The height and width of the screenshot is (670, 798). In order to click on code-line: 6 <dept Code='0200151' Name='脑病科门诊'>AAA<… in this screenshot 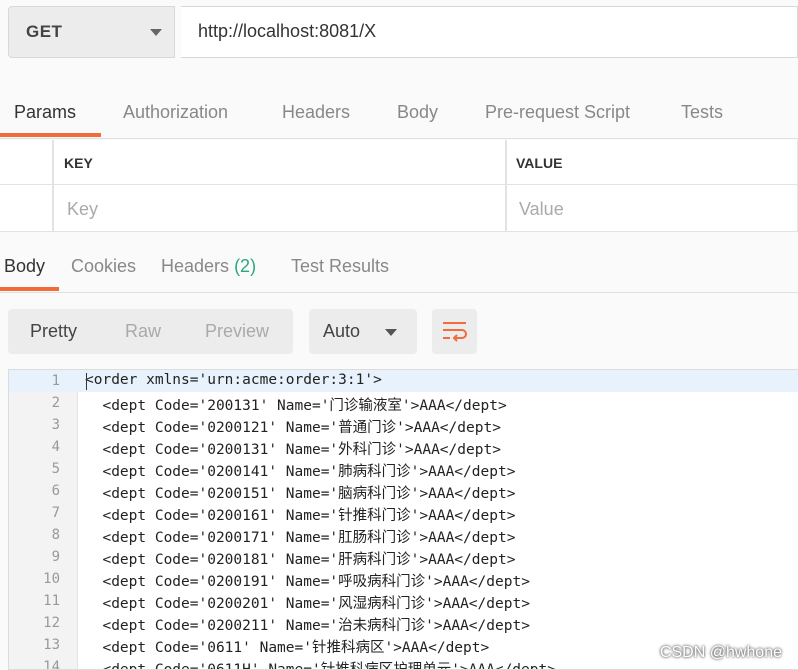, I will do `click(403, 491)`.